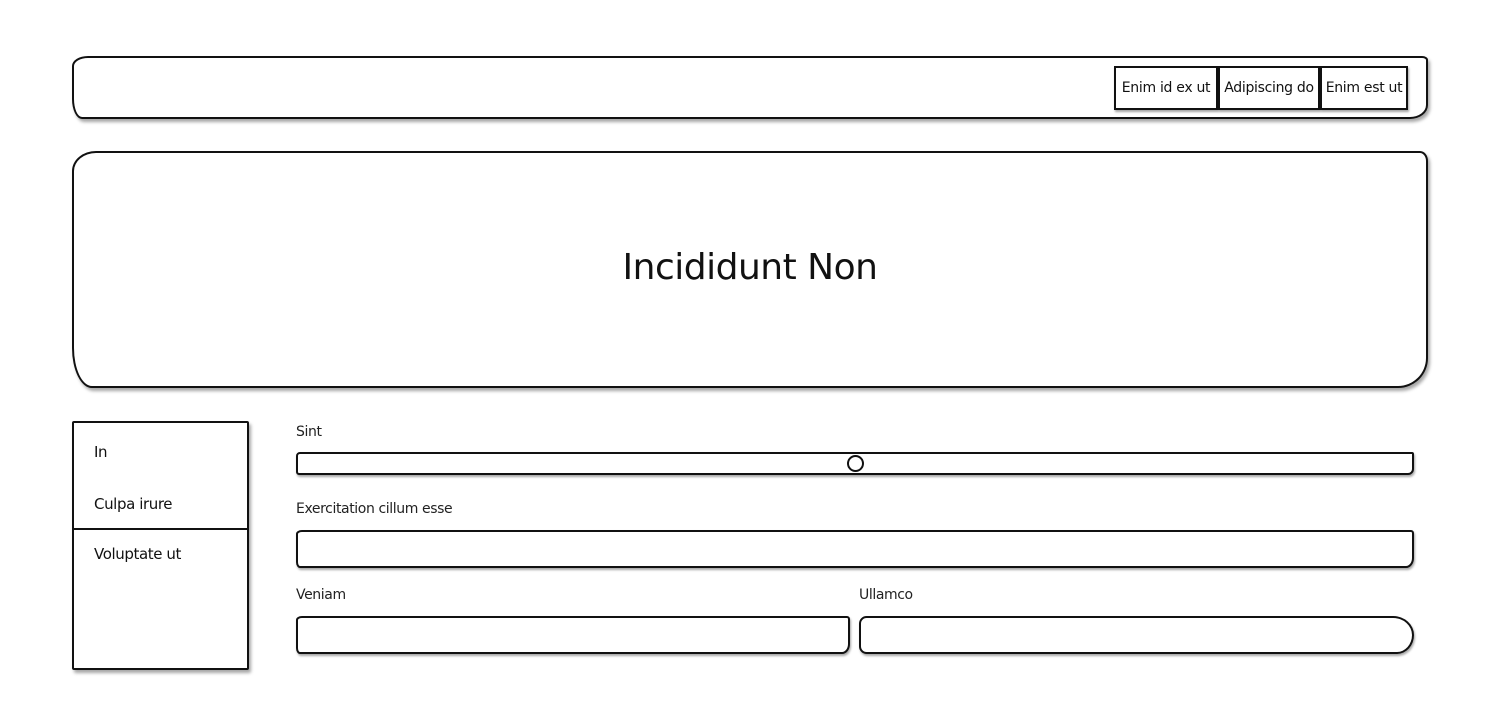 The height and width of the screenshot is (726, 1500). What do you see at coordinates (855, 549) in the screenshot?
I see `exercitation-input` at bounding box center [855, 549].